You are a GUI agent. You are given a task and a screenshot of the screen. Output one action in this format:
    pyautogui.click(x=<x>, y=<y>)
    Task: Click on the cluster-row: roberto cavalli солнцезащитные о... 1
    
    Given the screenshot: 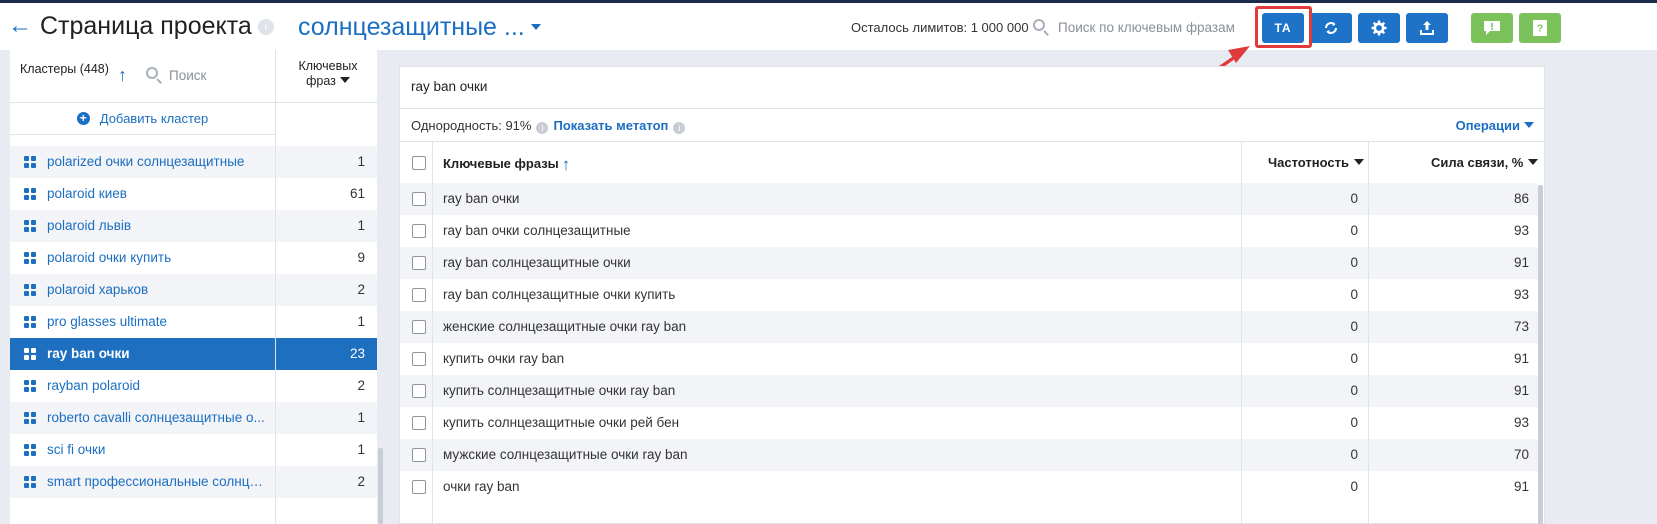 What is the action you would take?
    pyautogui.click(x=193, y=418)
    